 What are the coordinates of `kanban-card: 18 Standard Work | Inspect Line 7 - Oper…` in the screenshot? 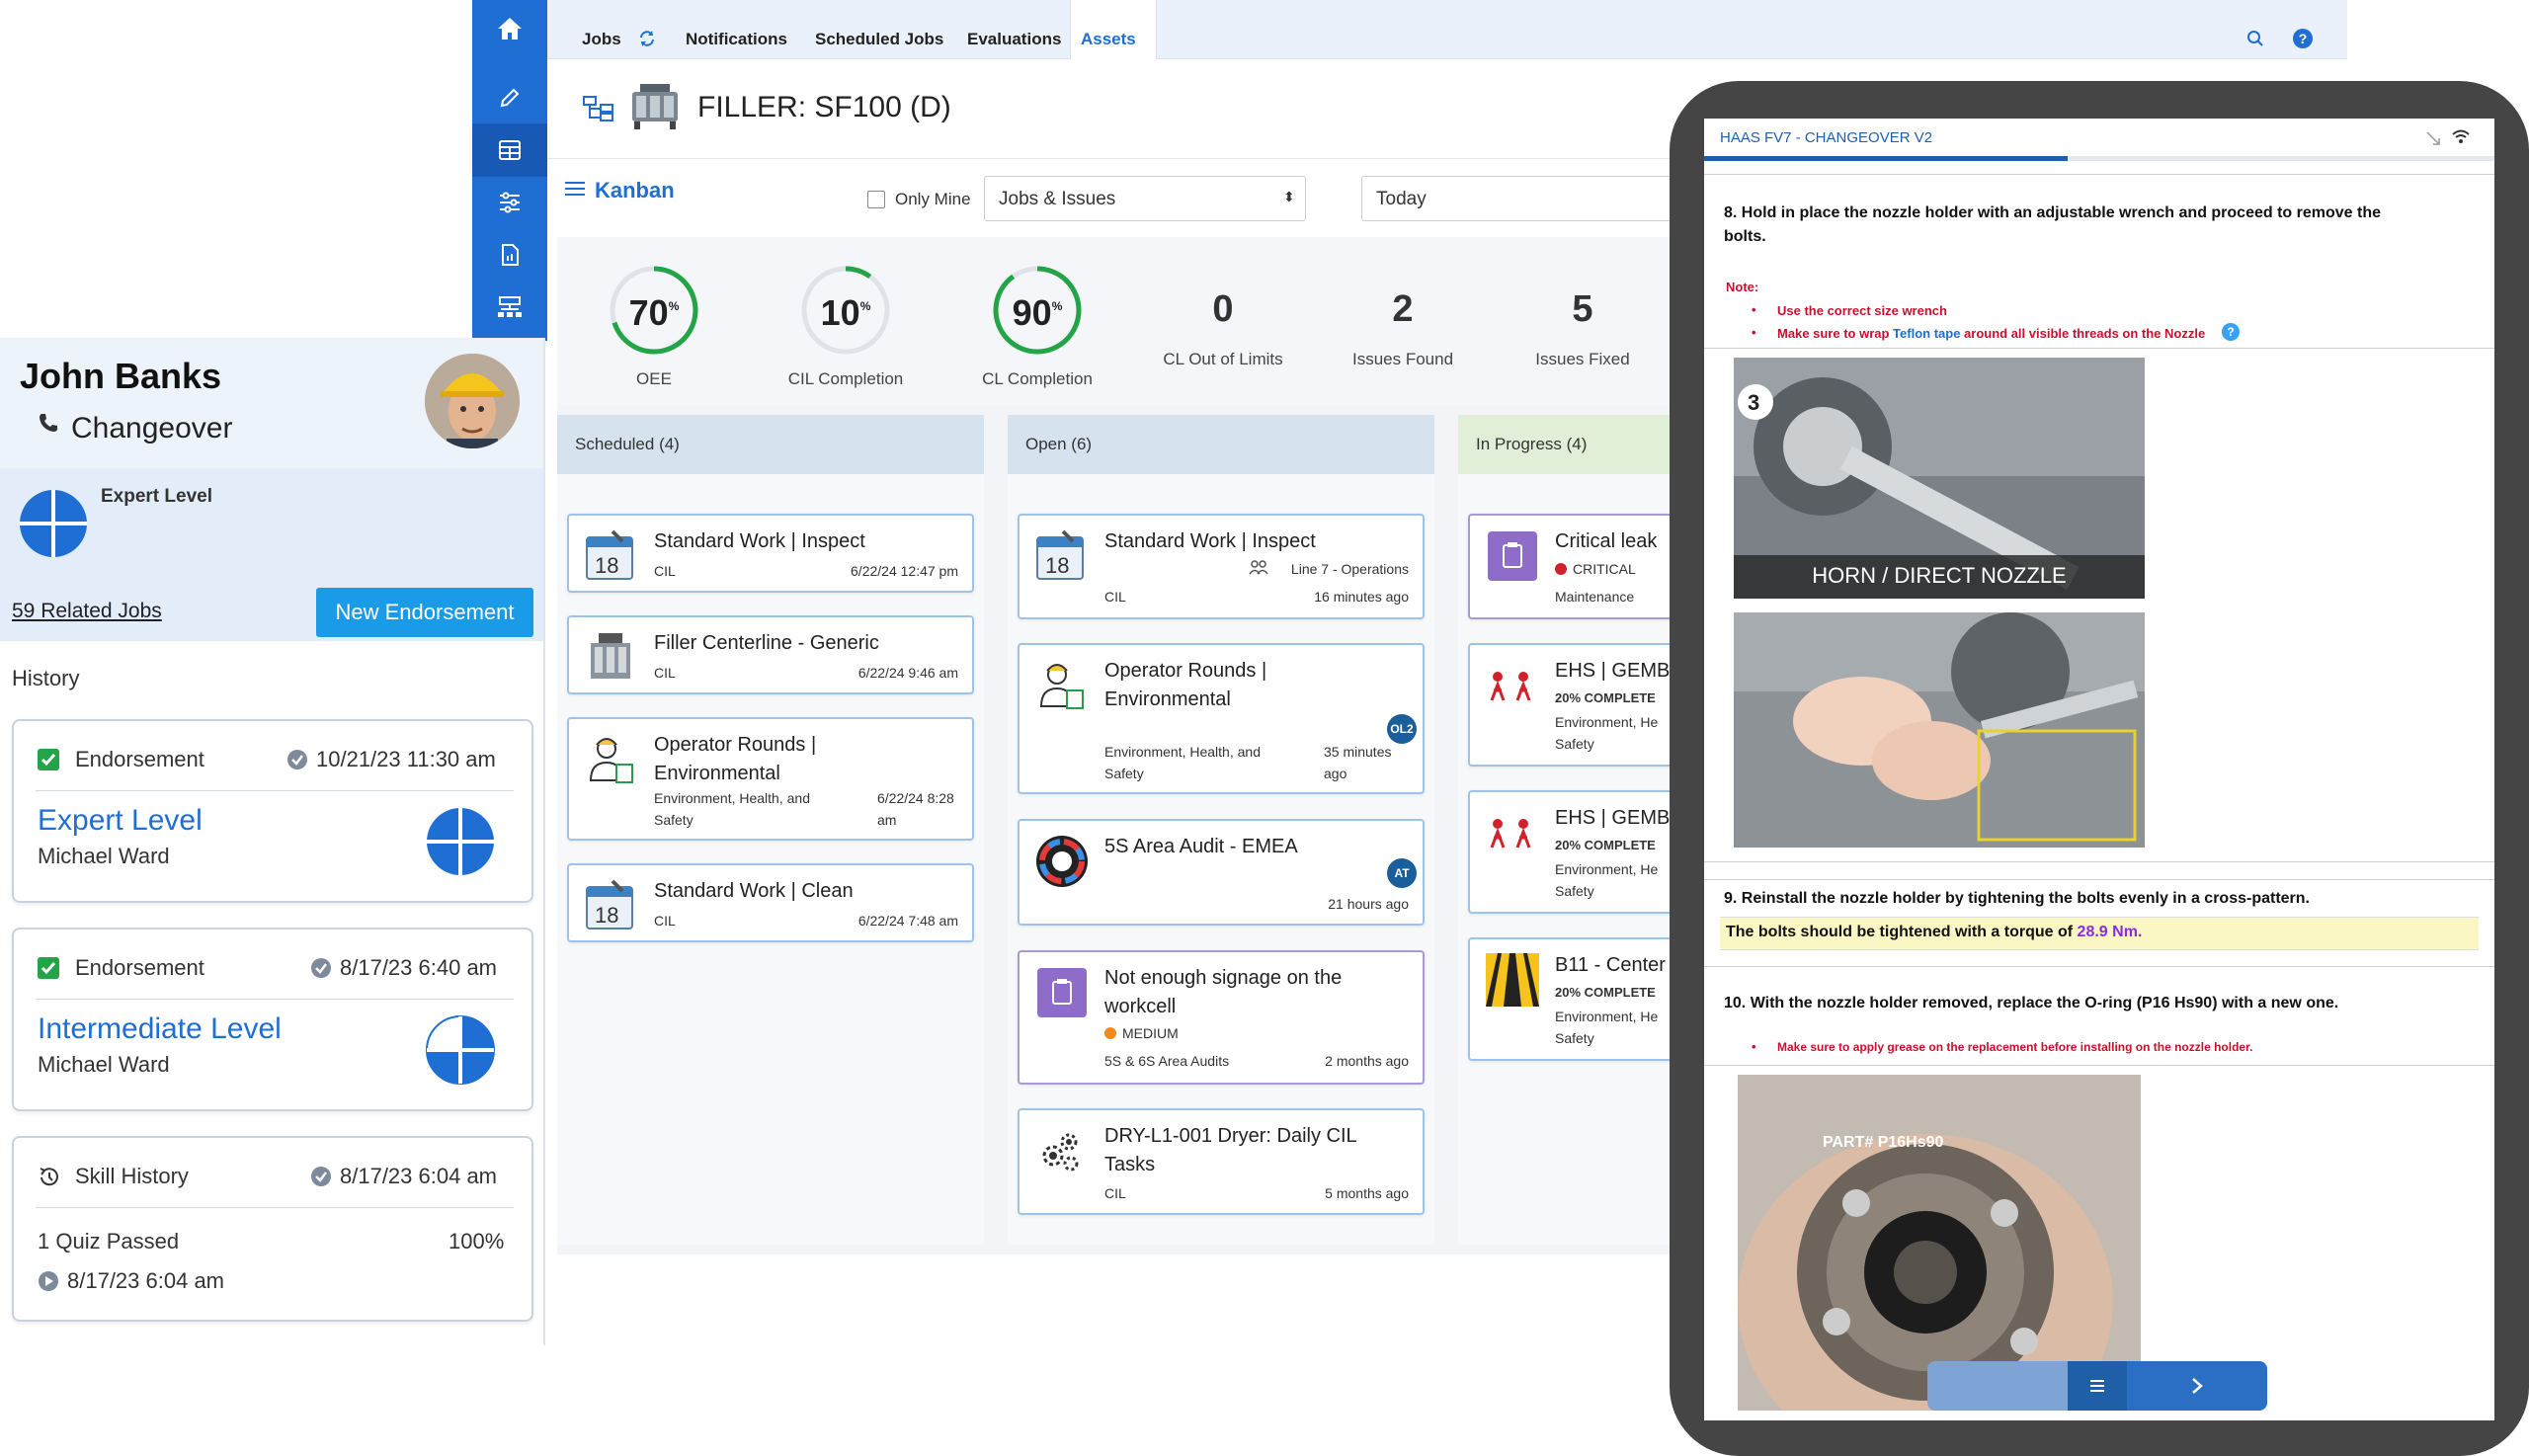 It's located at (1221, 566).